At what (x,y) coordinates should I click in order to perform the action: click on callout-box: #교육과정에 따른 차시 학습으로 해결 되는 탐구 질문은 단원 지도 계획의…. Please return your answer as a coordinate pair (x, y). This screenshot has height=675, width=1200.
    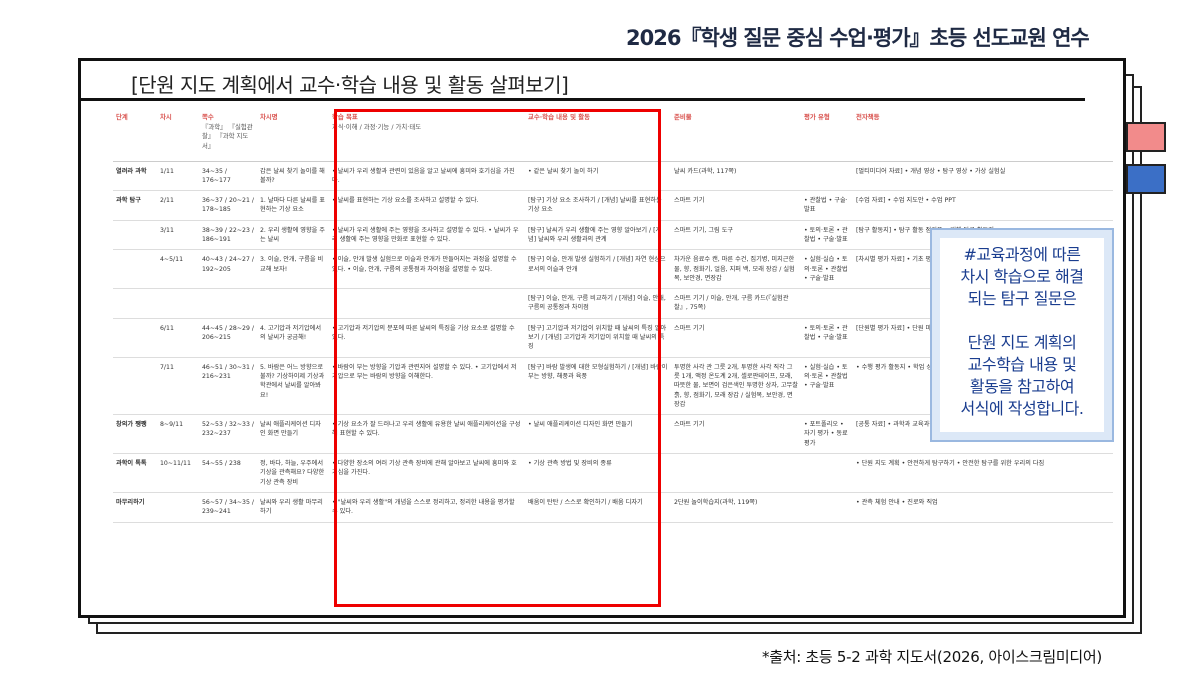
    Looking at the image, I should click on (1022, 335).